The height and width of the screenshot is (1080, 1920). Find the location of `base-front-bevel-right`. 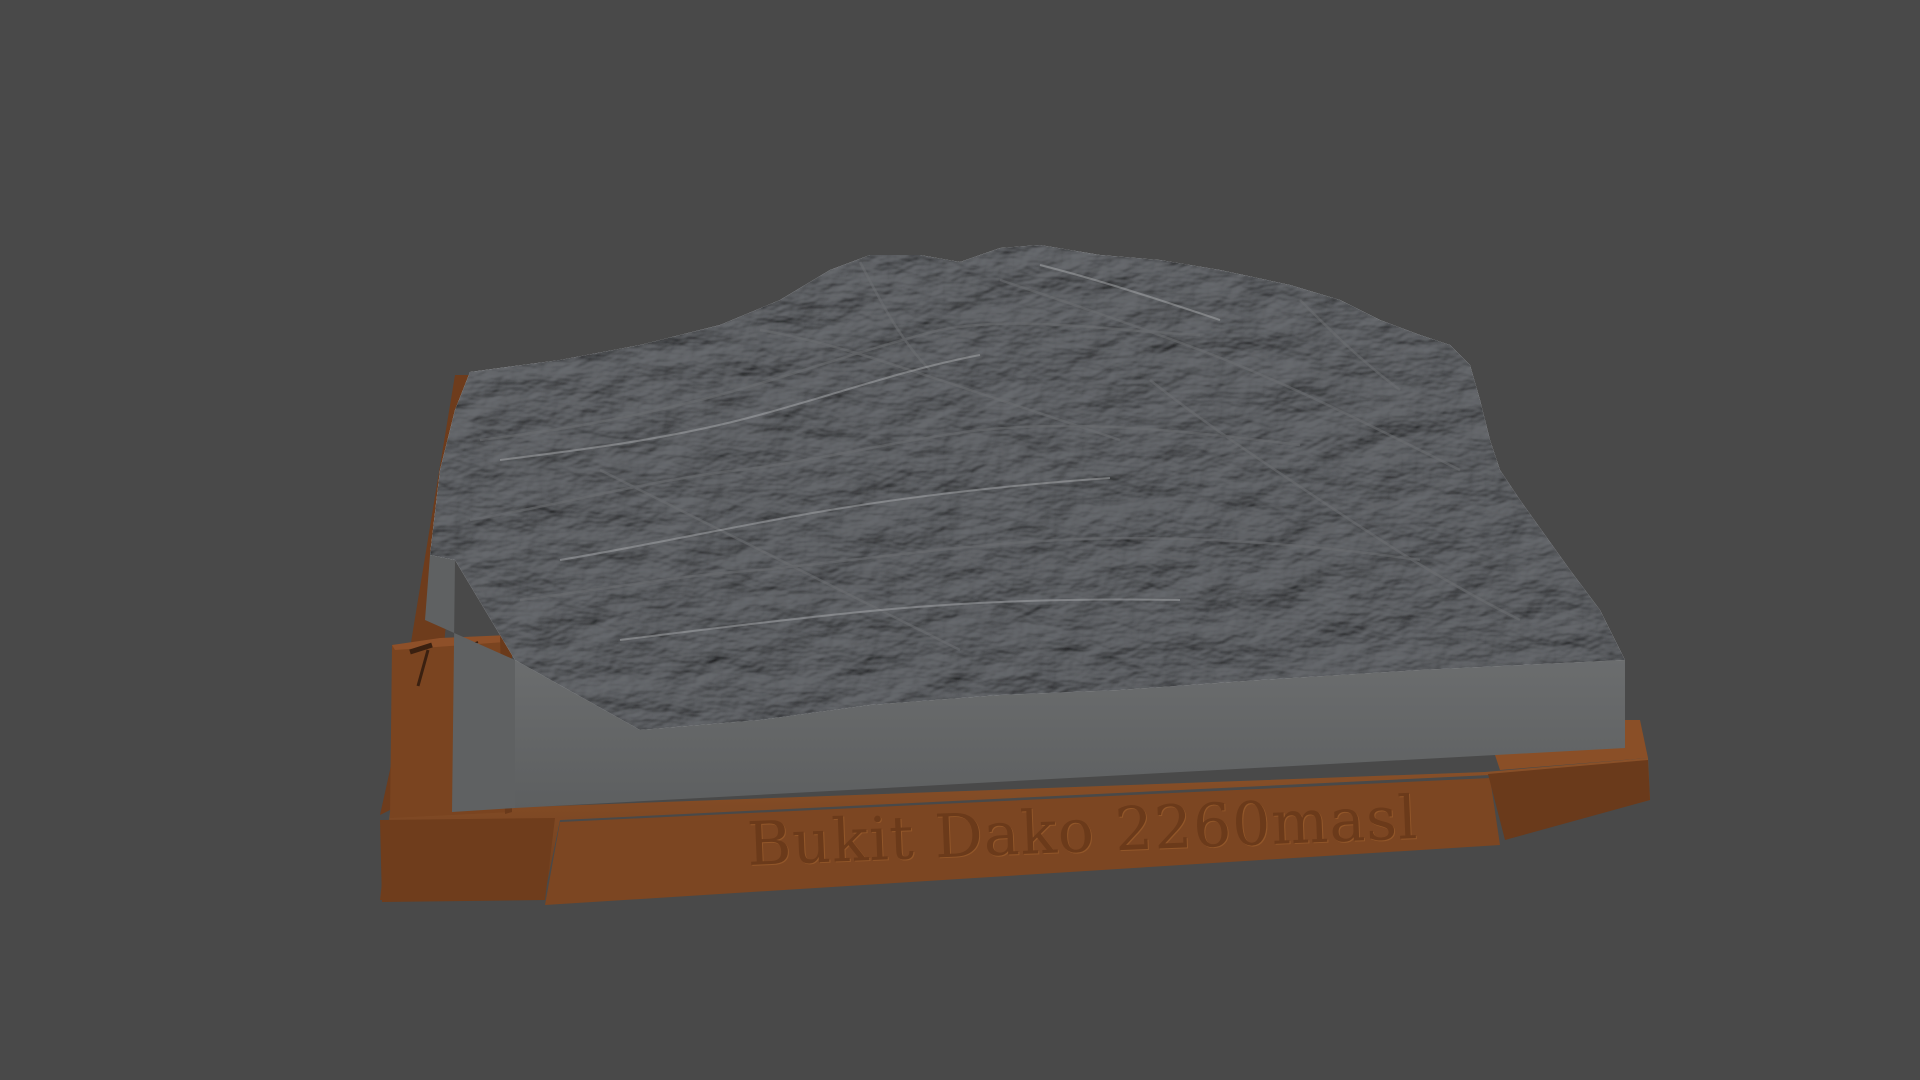

base-front-bevel-right is located at coordinates (1569, 800).